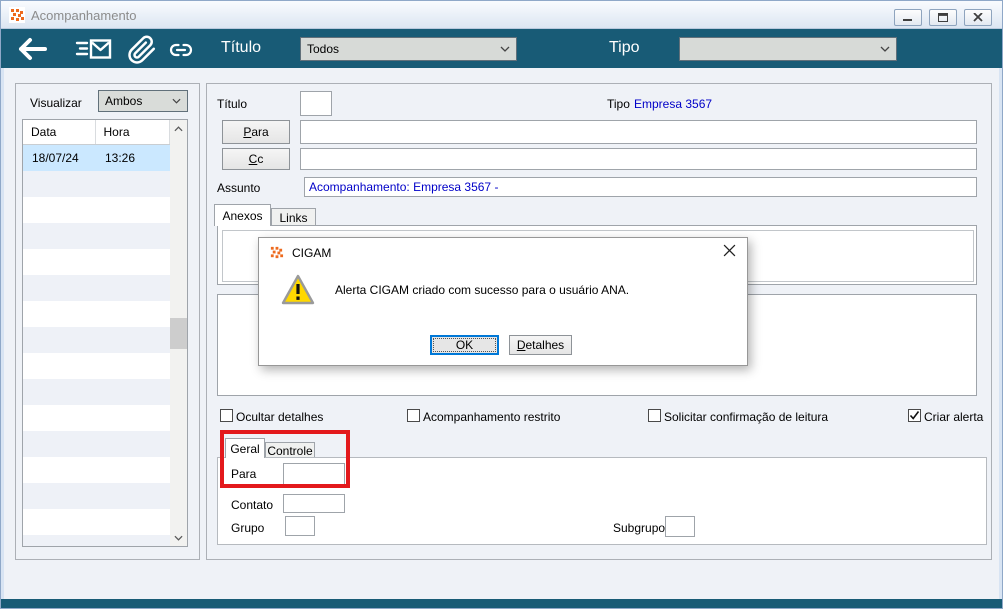 Image resolution: width=1003 pixels, height=609 pixels. I want to click on back-button, so click(31, 51).